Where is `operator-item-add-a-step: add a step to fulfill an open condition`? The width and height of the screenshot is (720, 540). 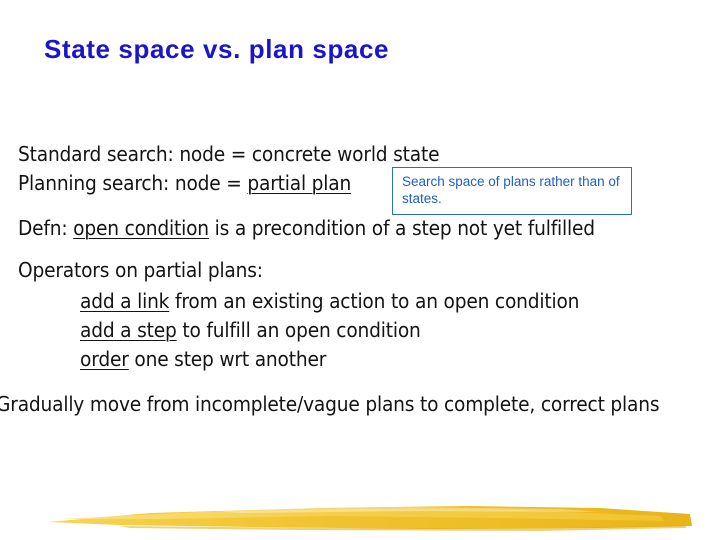 operator-item-add-a-step: add a step to fulfill an open condition is located at coordinates (250, 330).